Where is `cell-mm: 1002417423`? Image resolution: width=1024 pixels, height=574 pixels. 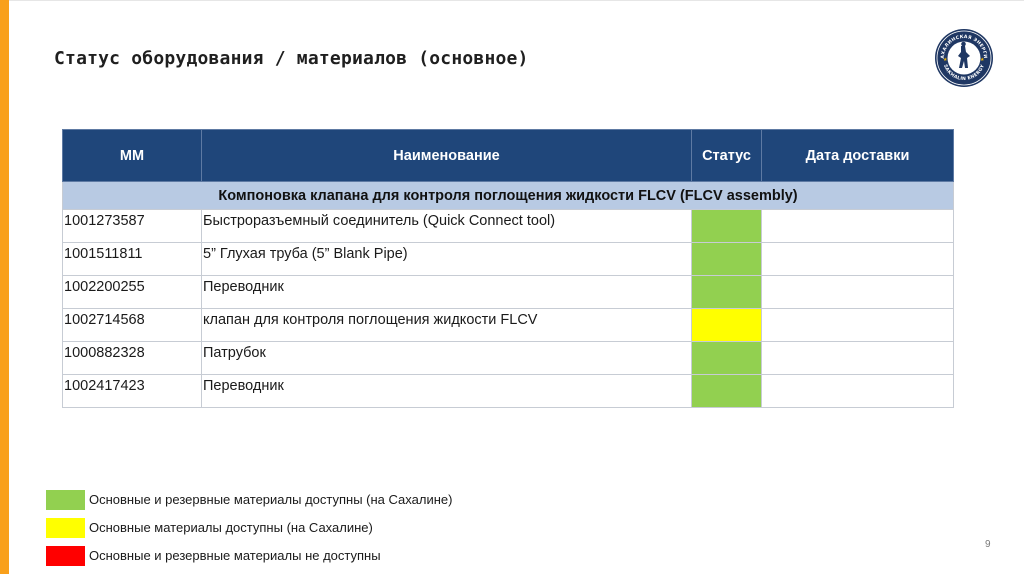 cell-mm: 1002417423 is located at coordinates (132, 391).